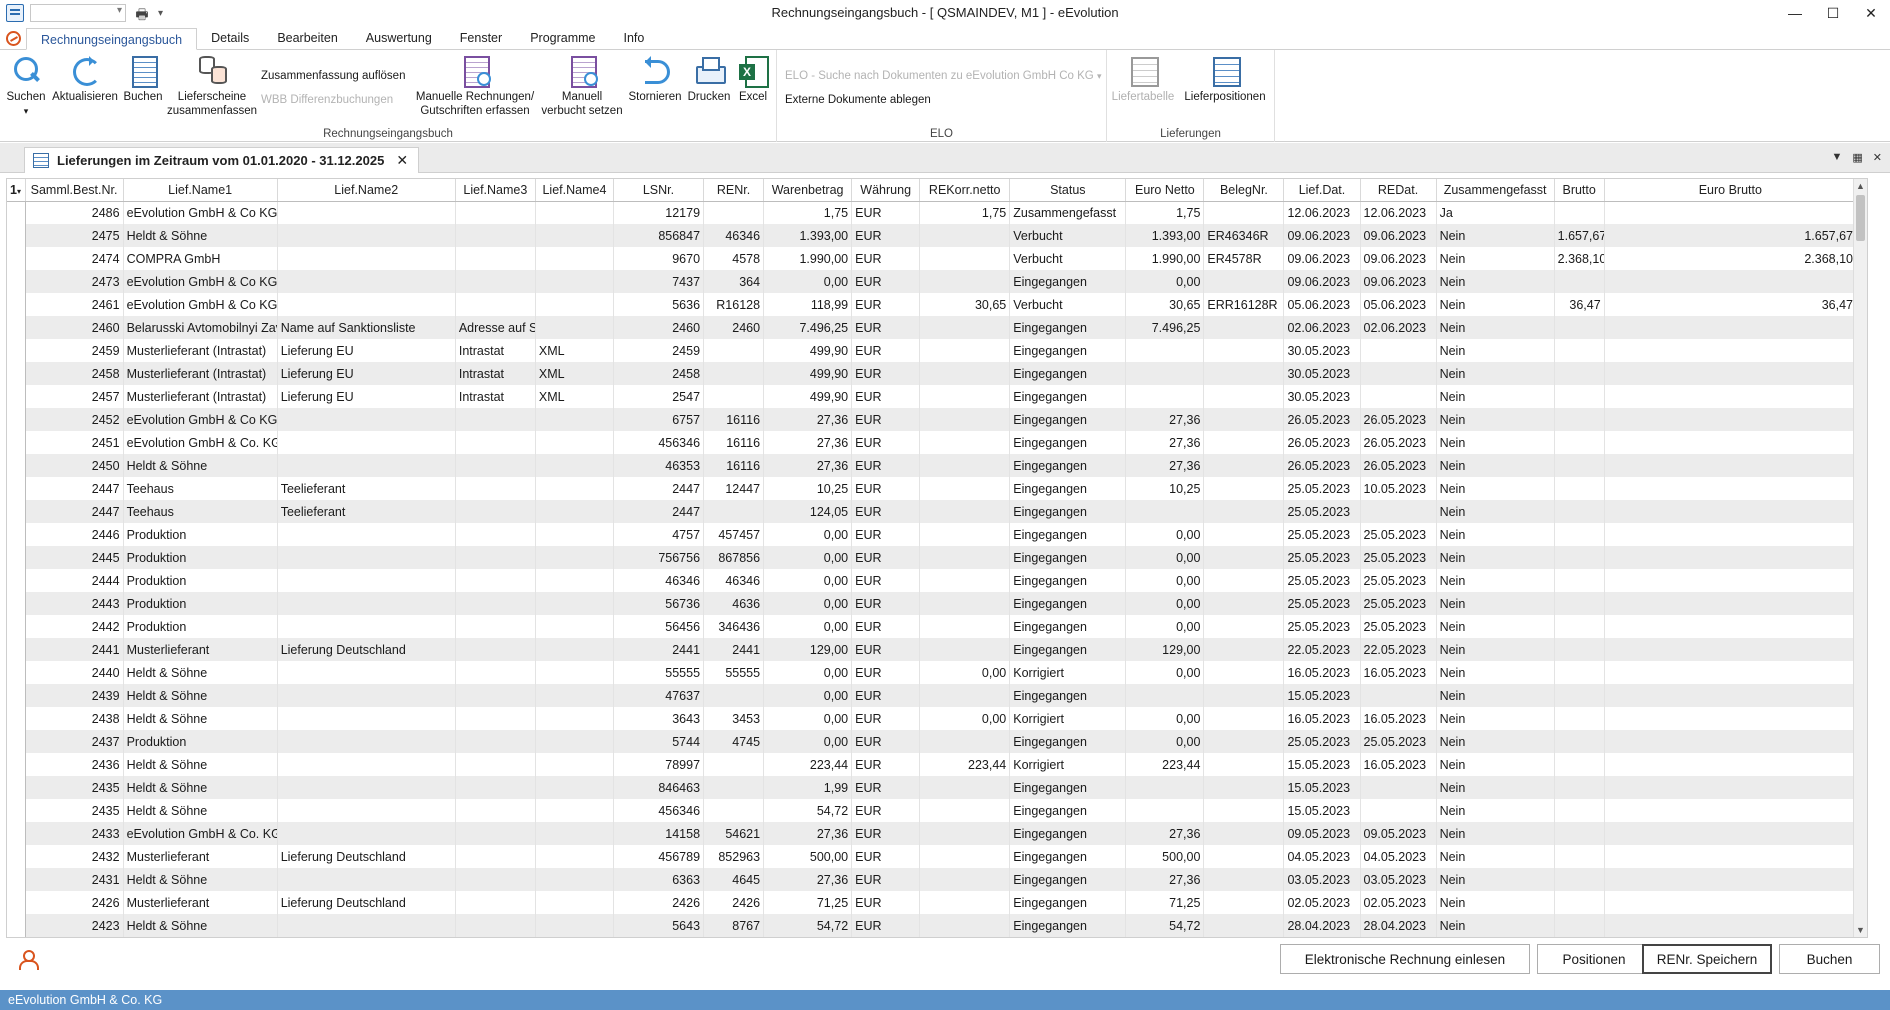 This screenshot has width=1890, height=1010. Describe the element at coordinates (1244, 304) in the screenshot. I see `table-cell: ERR16128R` at that location.